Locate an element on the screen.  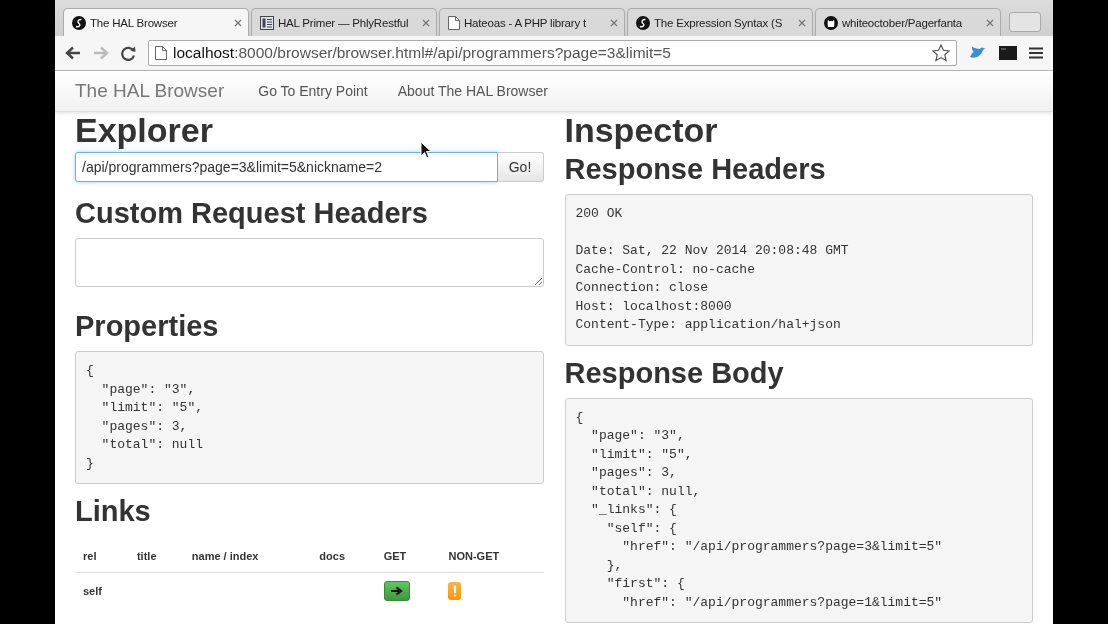
cursor-icon is located at coordinates (426, 150).